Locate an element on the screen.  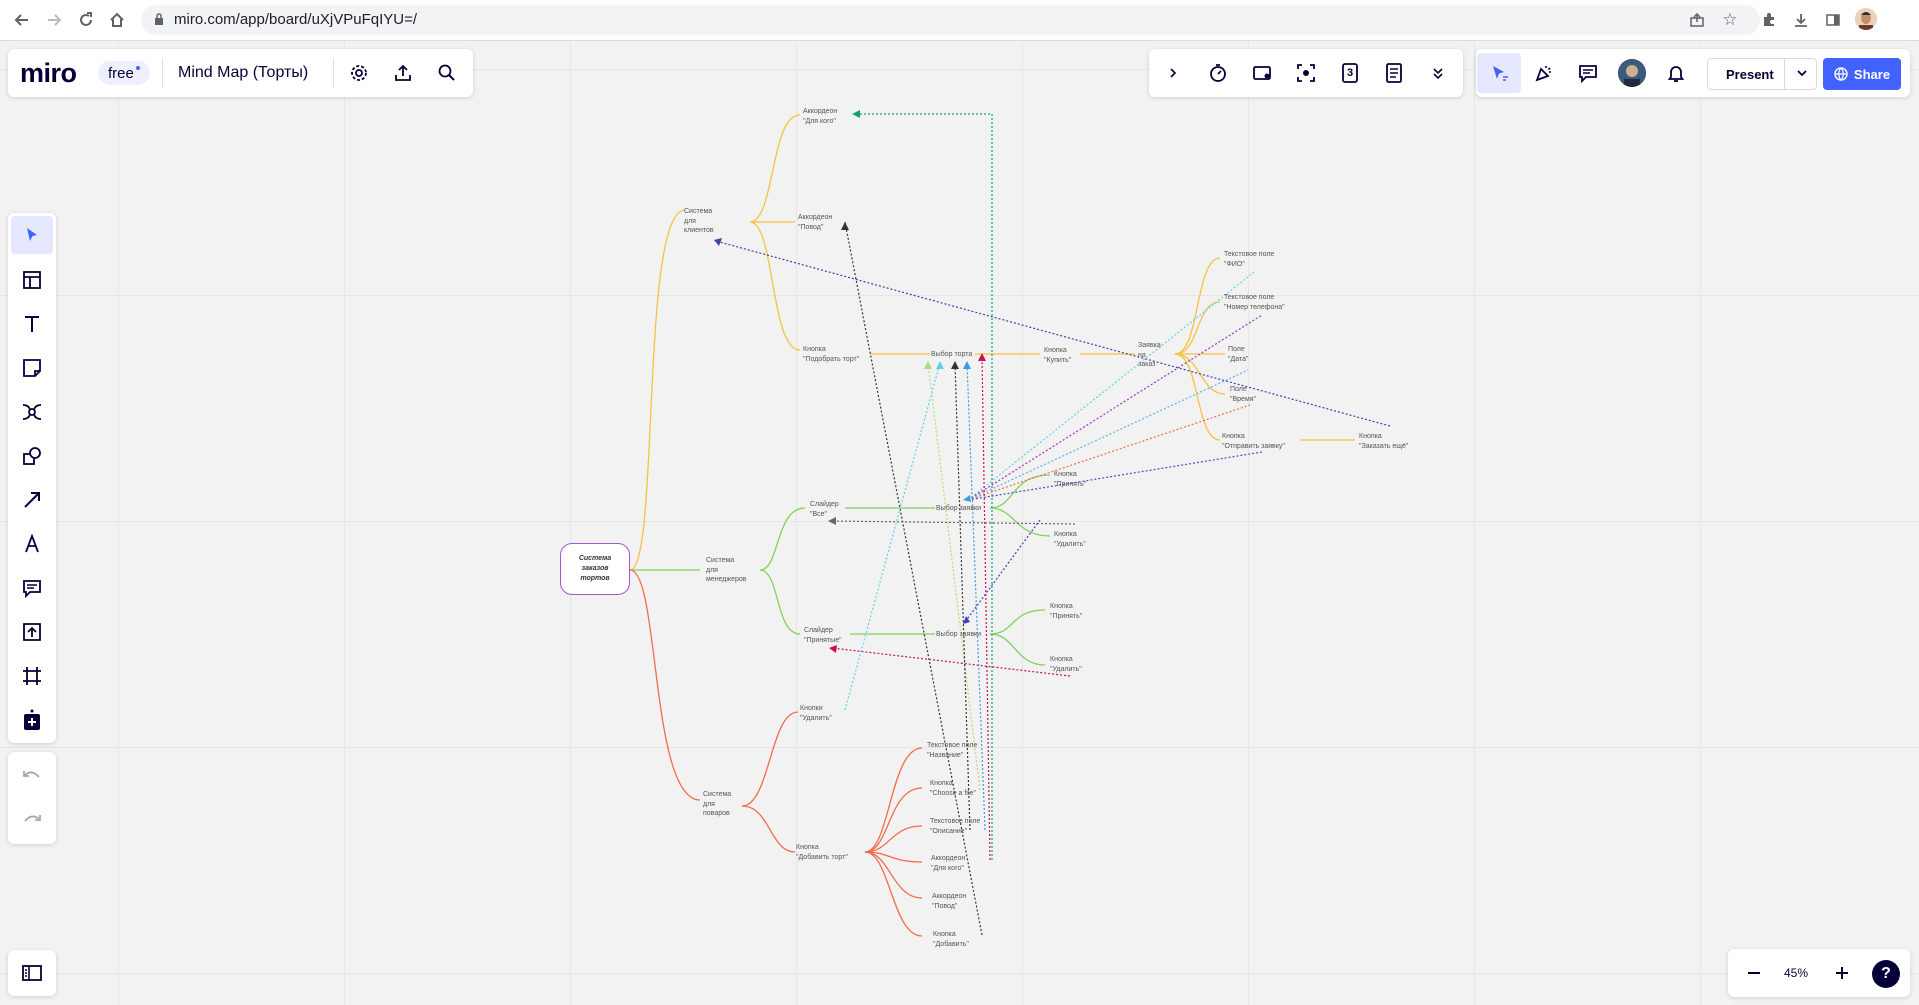
celebrate-icon is located at coordinates (1544, 73).